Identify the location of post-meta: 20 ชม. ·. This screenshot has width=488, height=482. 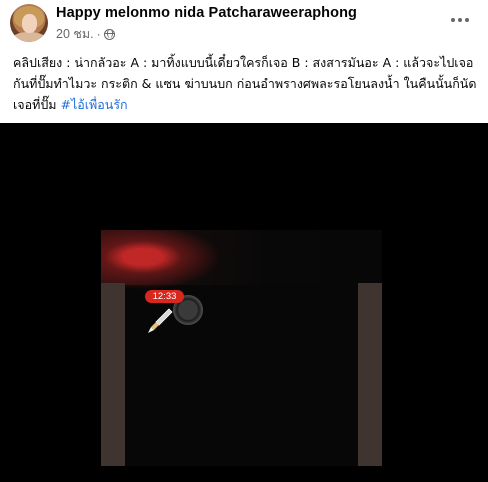
(85, 34).